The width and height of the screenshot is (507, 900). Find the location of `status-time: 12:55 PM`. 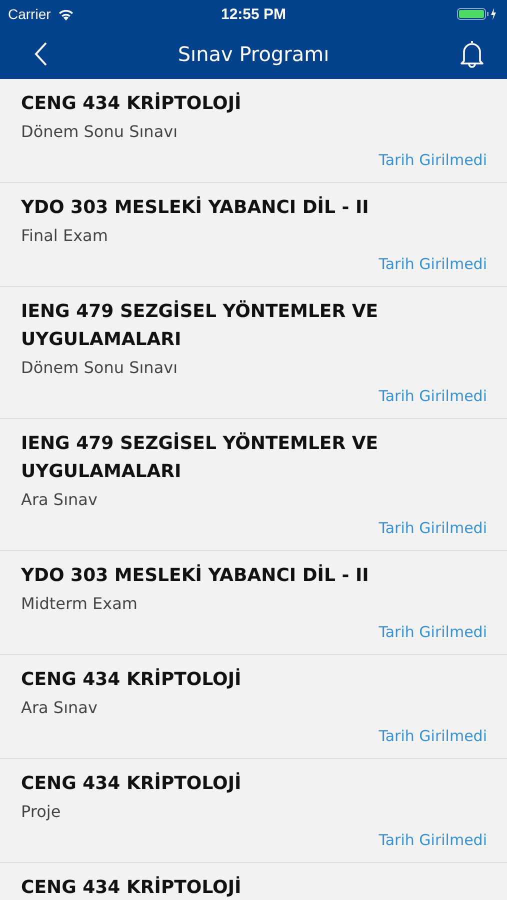

status-time: 12:55 PM is located at coordinates (253, 14).